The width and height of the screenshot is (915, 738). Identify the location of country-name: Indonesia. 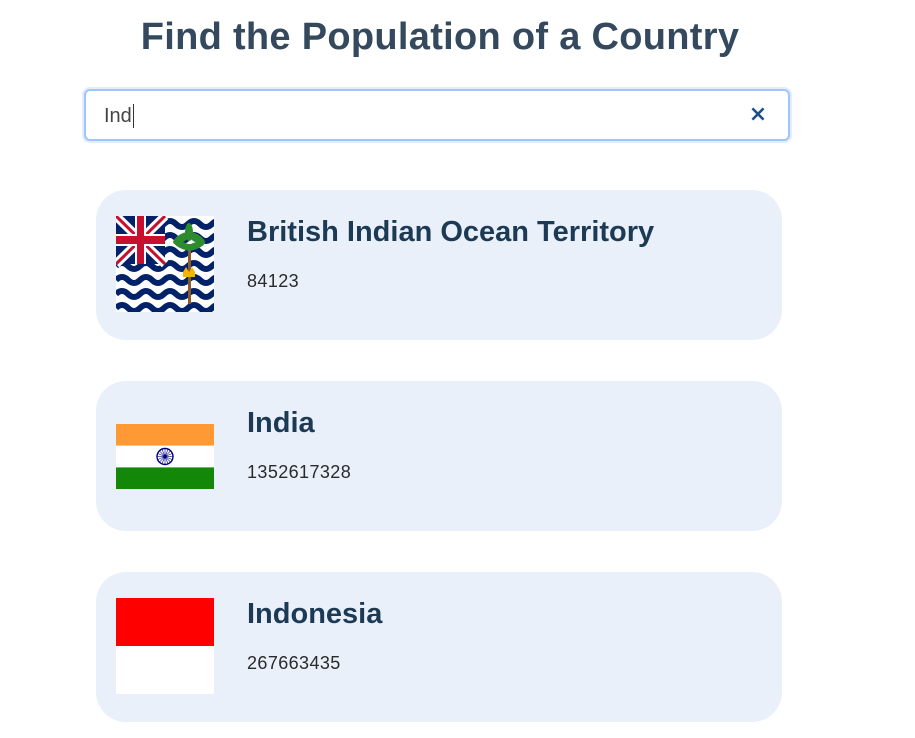
(315, 614).